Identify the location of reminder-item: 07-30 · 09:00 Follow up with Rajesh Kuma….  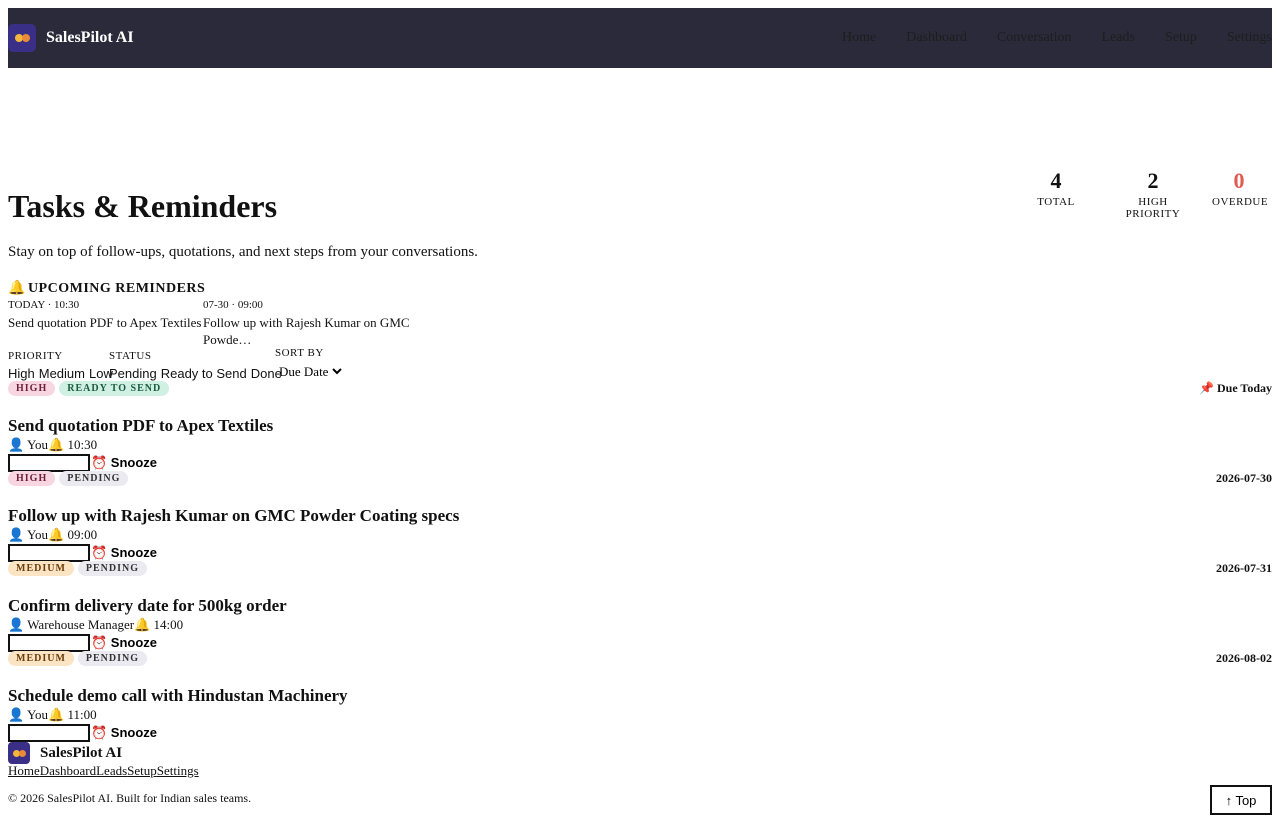
(310, 323).